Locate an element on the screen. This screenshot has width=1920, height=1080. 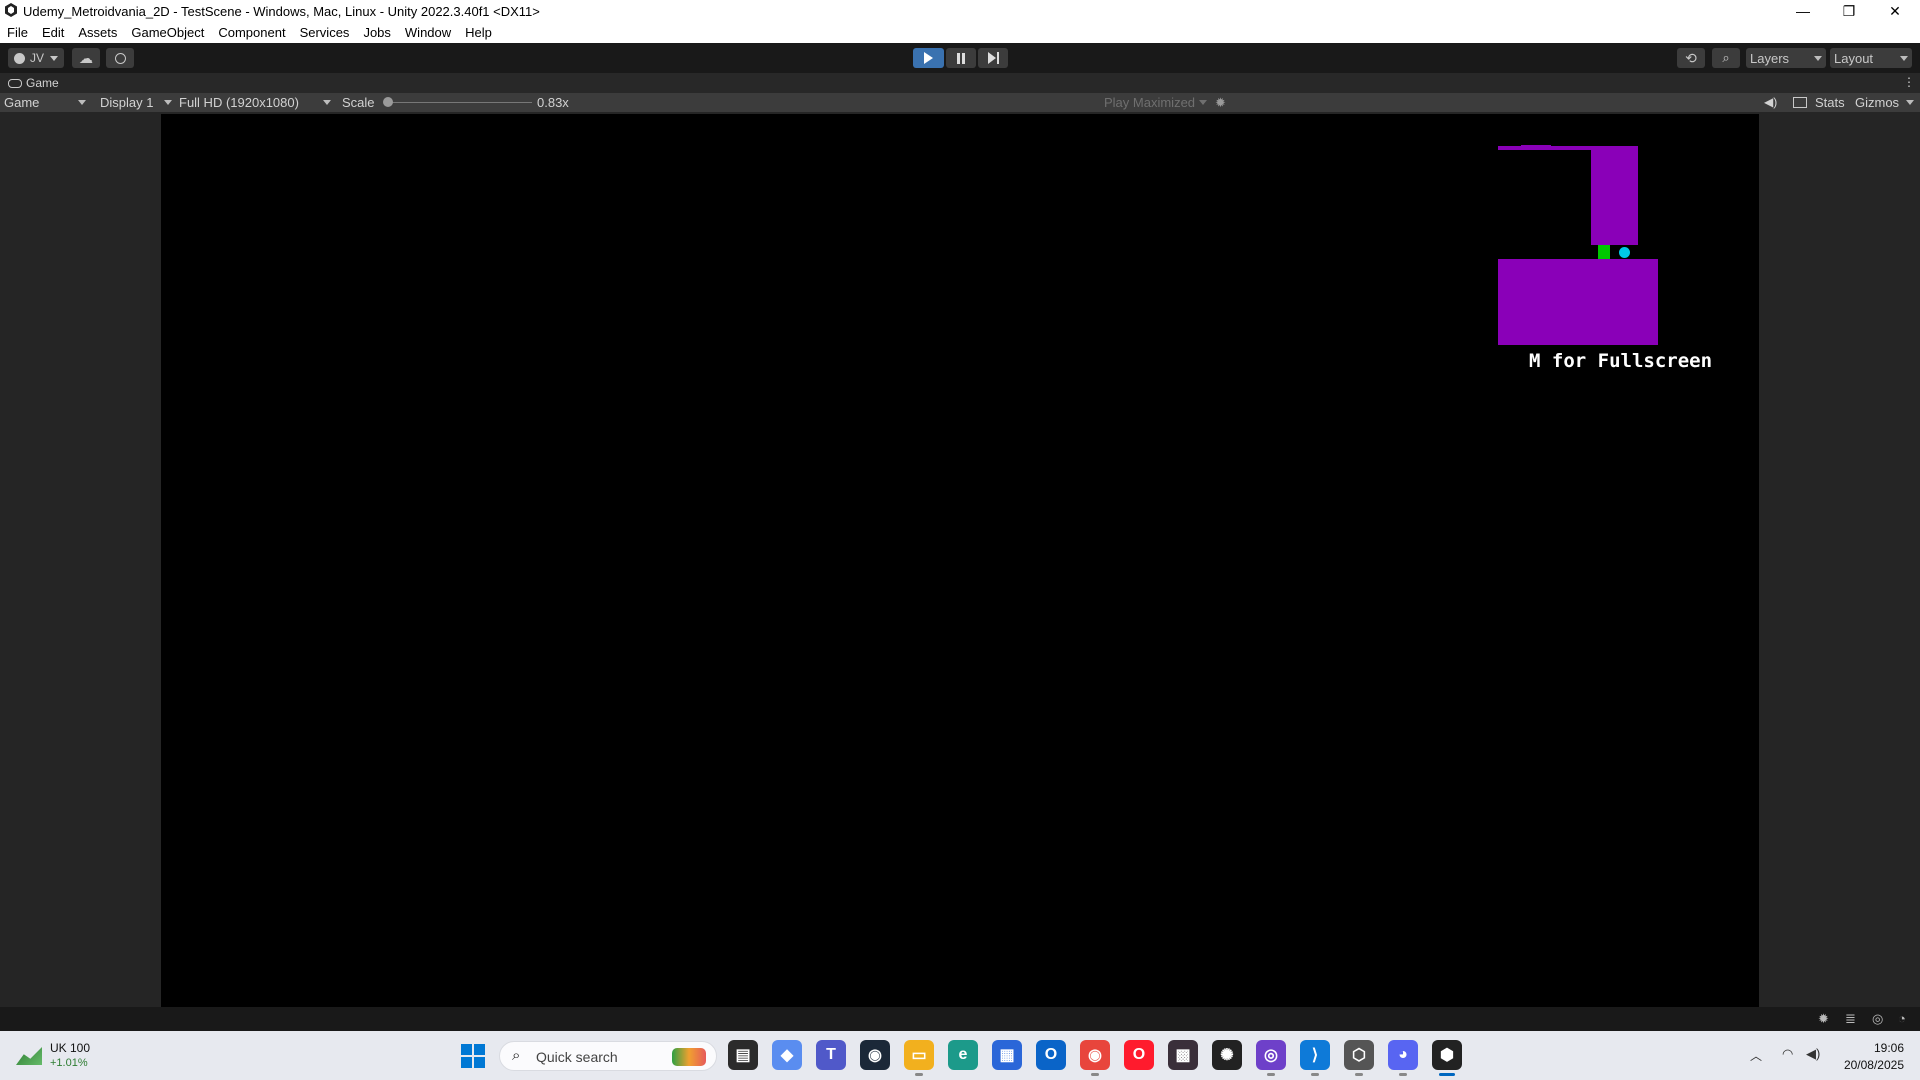
display-dropdown: Display 1 is located at coordinates (136, 102).